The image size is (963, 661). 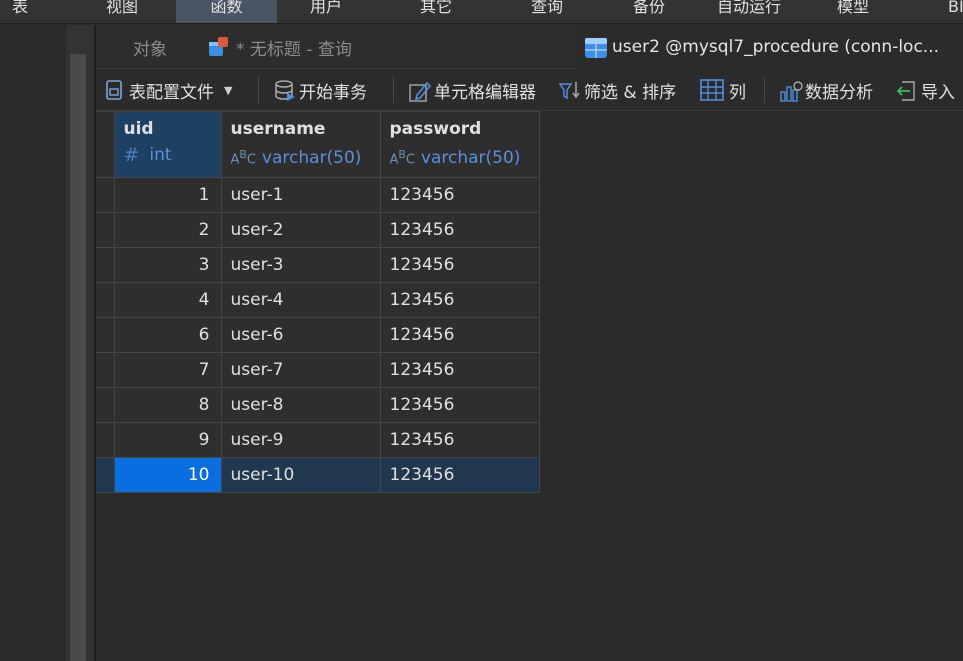 What do you see at coordinates (839, 92) in the screenshot?
I see `data-analysis-label: 数据分析` at bounding box center [839, 92].